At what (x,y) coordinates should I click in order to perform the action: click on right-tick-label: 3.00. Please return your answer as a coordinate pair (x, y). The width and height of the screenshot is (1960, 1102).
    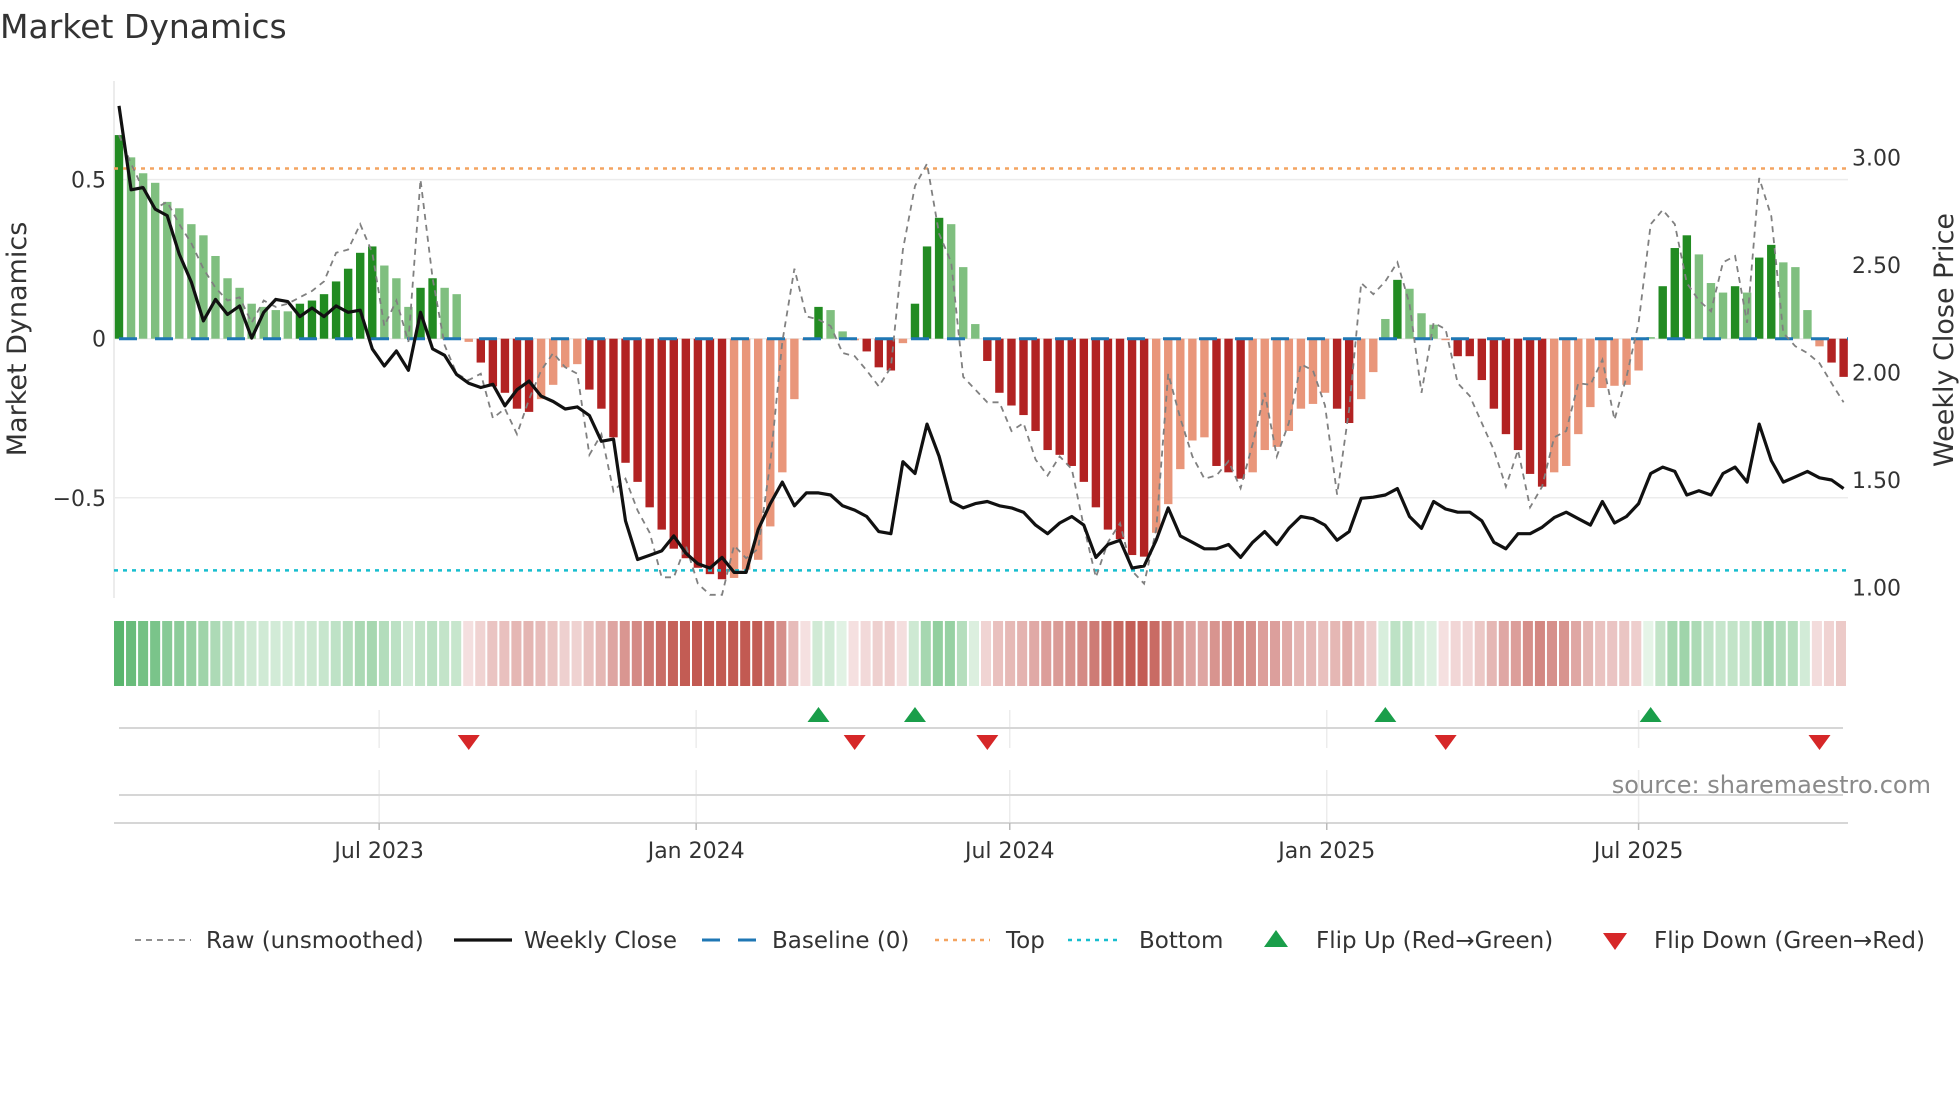
    Looking at the image, I should click on (1876, 159).